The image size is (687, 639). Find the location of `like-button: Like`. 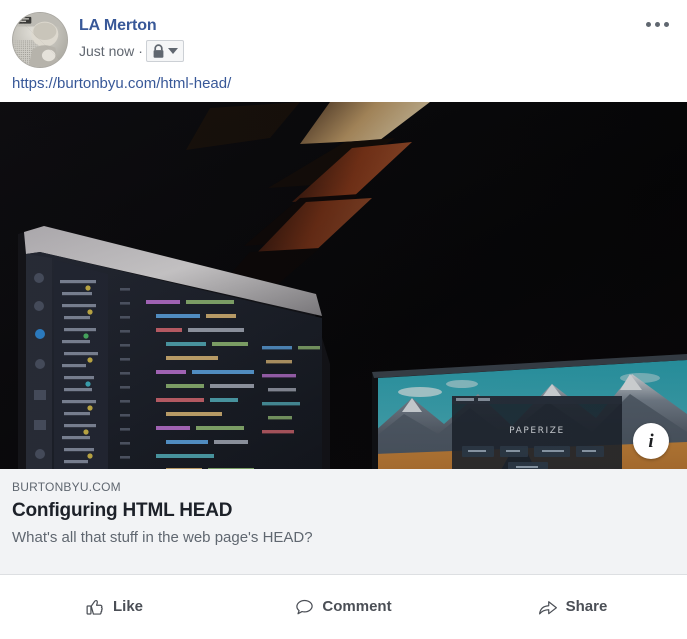

like-button: Like is located at coordinates (114, 607).